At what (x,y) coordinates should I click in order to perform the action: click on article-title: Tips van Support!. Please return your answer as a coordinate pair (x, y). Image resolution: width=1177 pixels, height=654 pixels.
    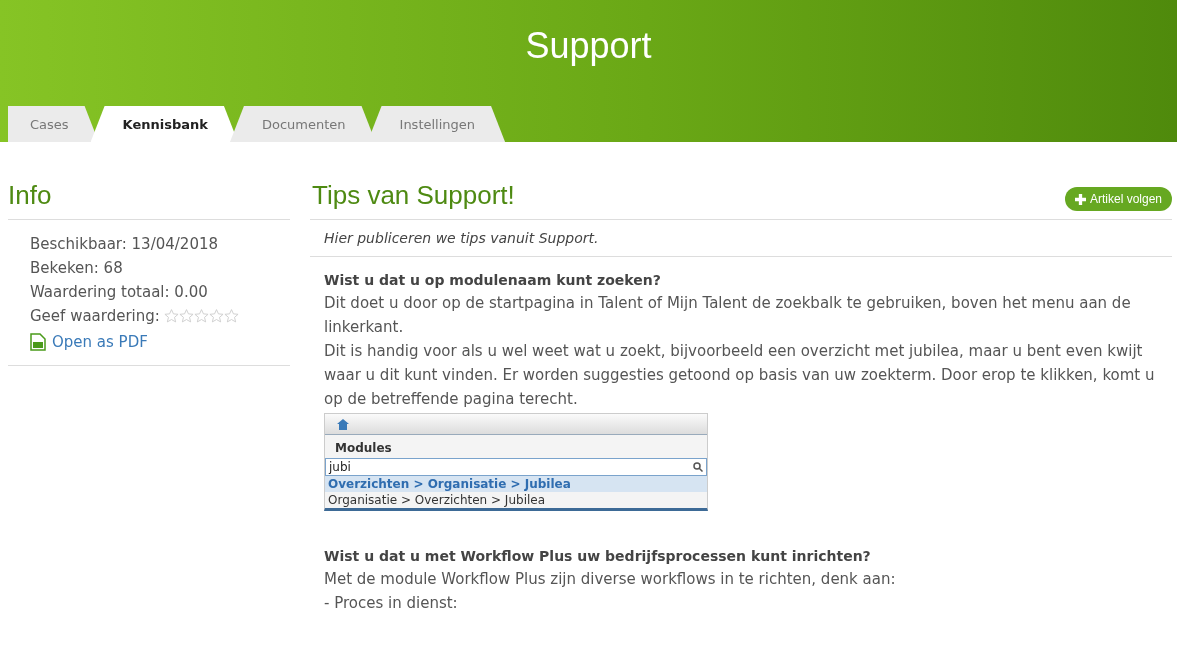
    Looking at the image, I should click on (413, 196).